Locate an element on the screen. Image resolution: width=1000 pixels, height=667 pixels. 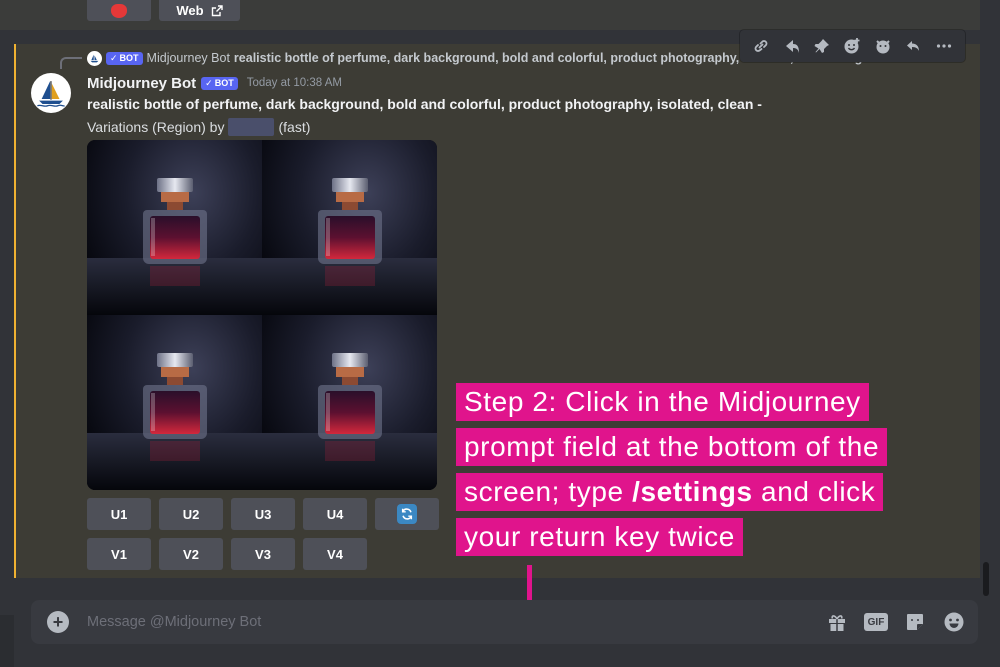
gif-icon: GIF is located at coordinates (876, 622).